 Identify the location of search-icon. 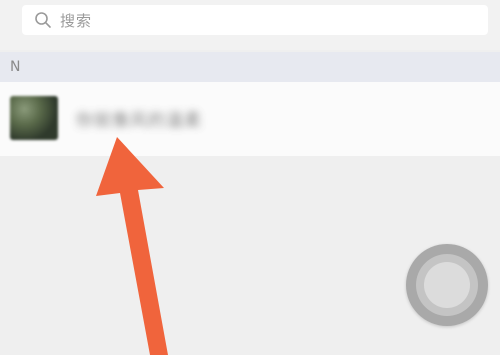
(43, 20).